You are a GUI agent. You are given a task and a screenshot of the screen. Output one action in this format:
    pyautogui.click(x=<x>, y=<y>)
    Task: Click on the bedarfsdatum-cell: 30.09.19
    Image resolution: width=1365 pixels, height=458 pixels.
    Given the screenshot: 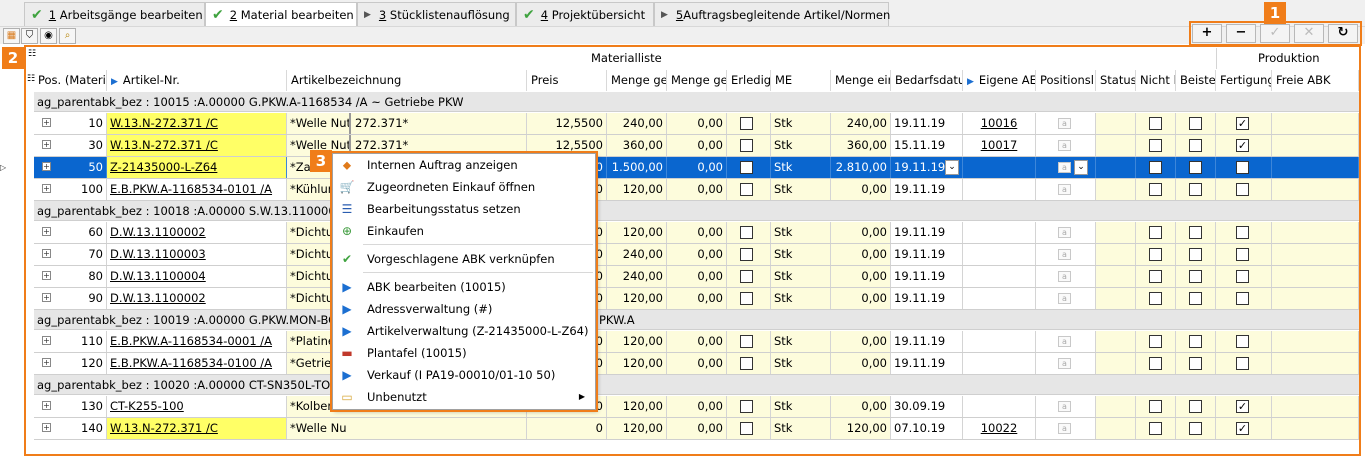 What is the action you would take?
    pyautogui.click(x=927, y=406)
    